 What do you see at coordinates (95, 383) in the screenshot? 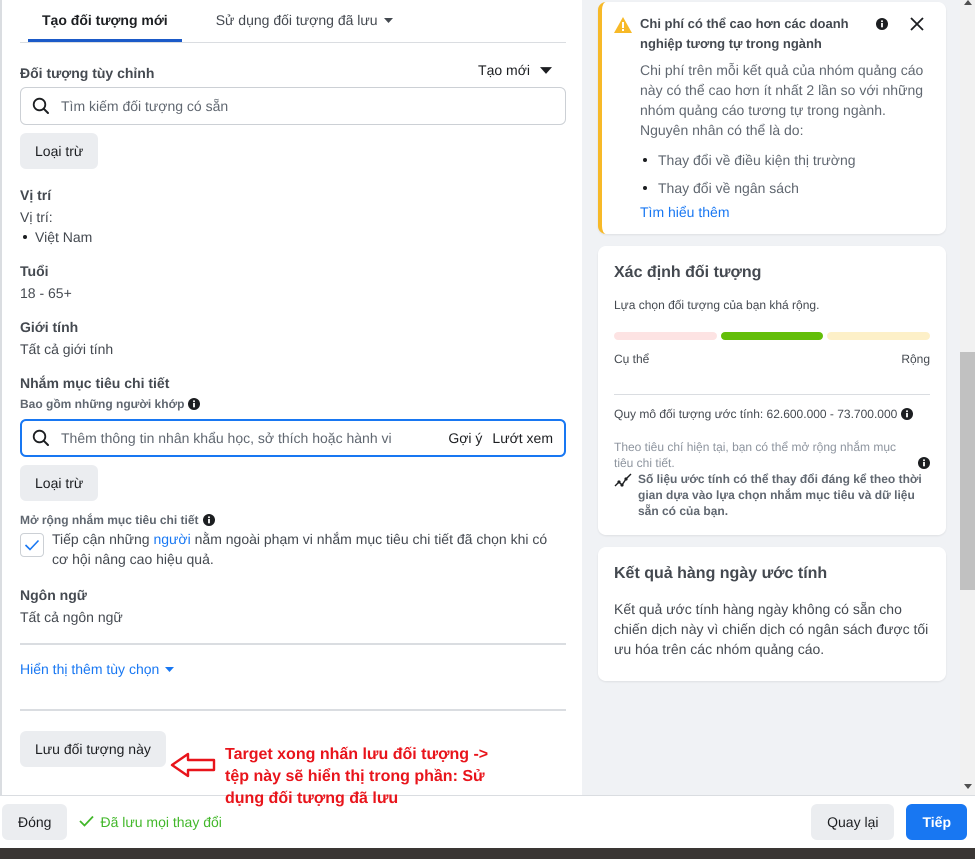
I see `section-title: Nhắm mục tiêu chi tiết` at bounding box center [95, 383].